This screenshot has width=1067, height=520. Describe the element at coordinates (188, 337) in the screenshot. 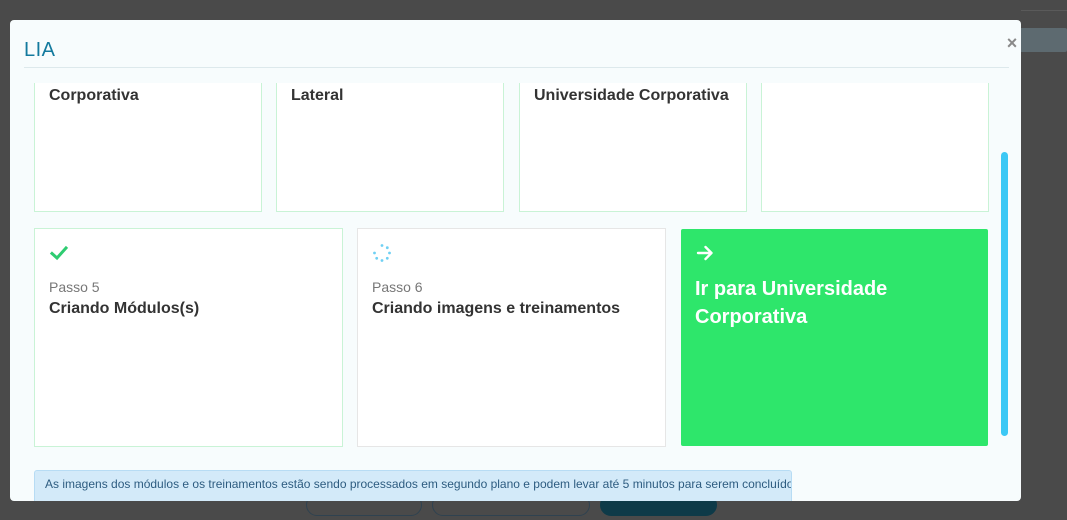

I see `step-card-5: Passo 5 Criando Módulos(s)` at that location.